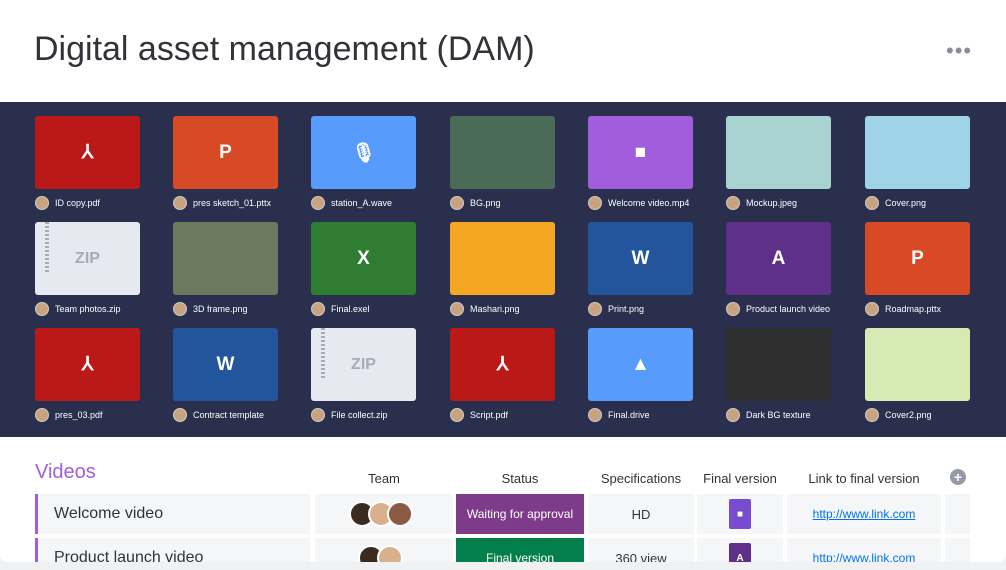  What do you see at coordinates (771, 203) in the screenshot?
I see `asset-name: Mockup.jpeg` at bounding box center [771, 203].